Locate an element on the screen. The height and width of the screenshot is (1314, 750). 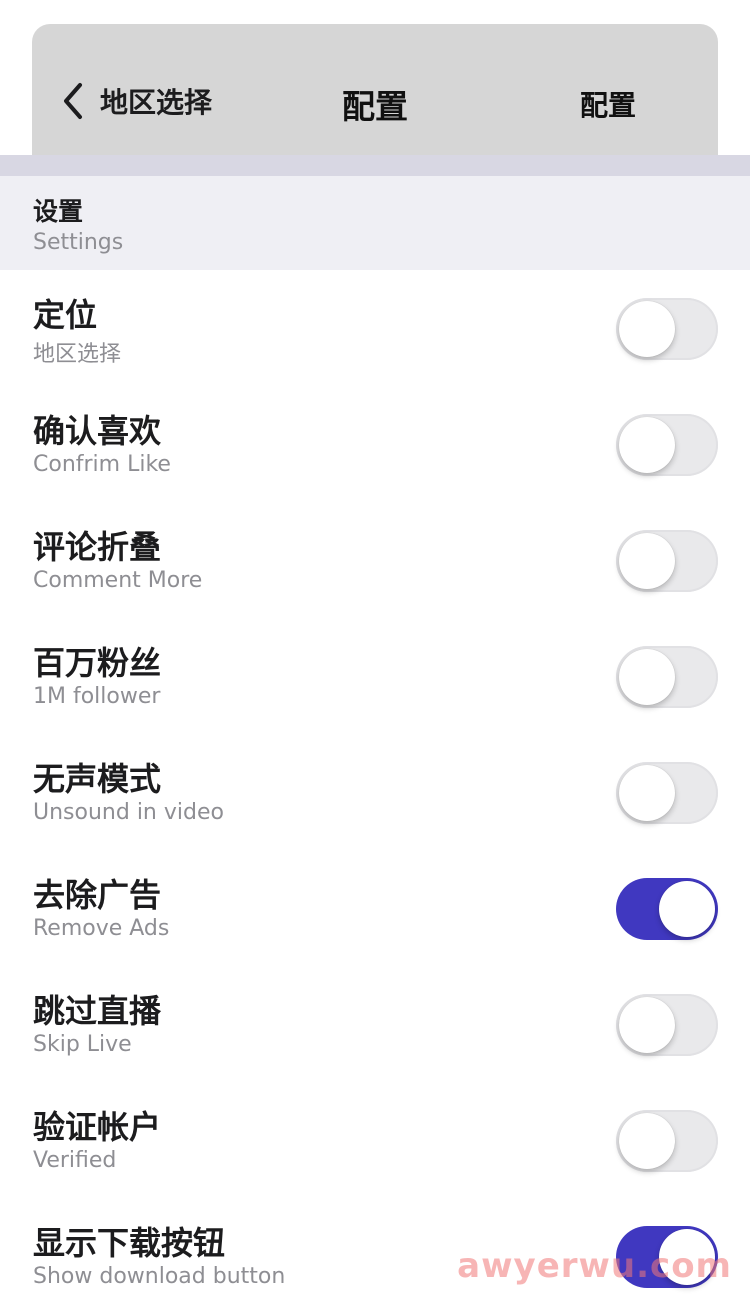
unsound-toggle is located at coordinates (667, 793).